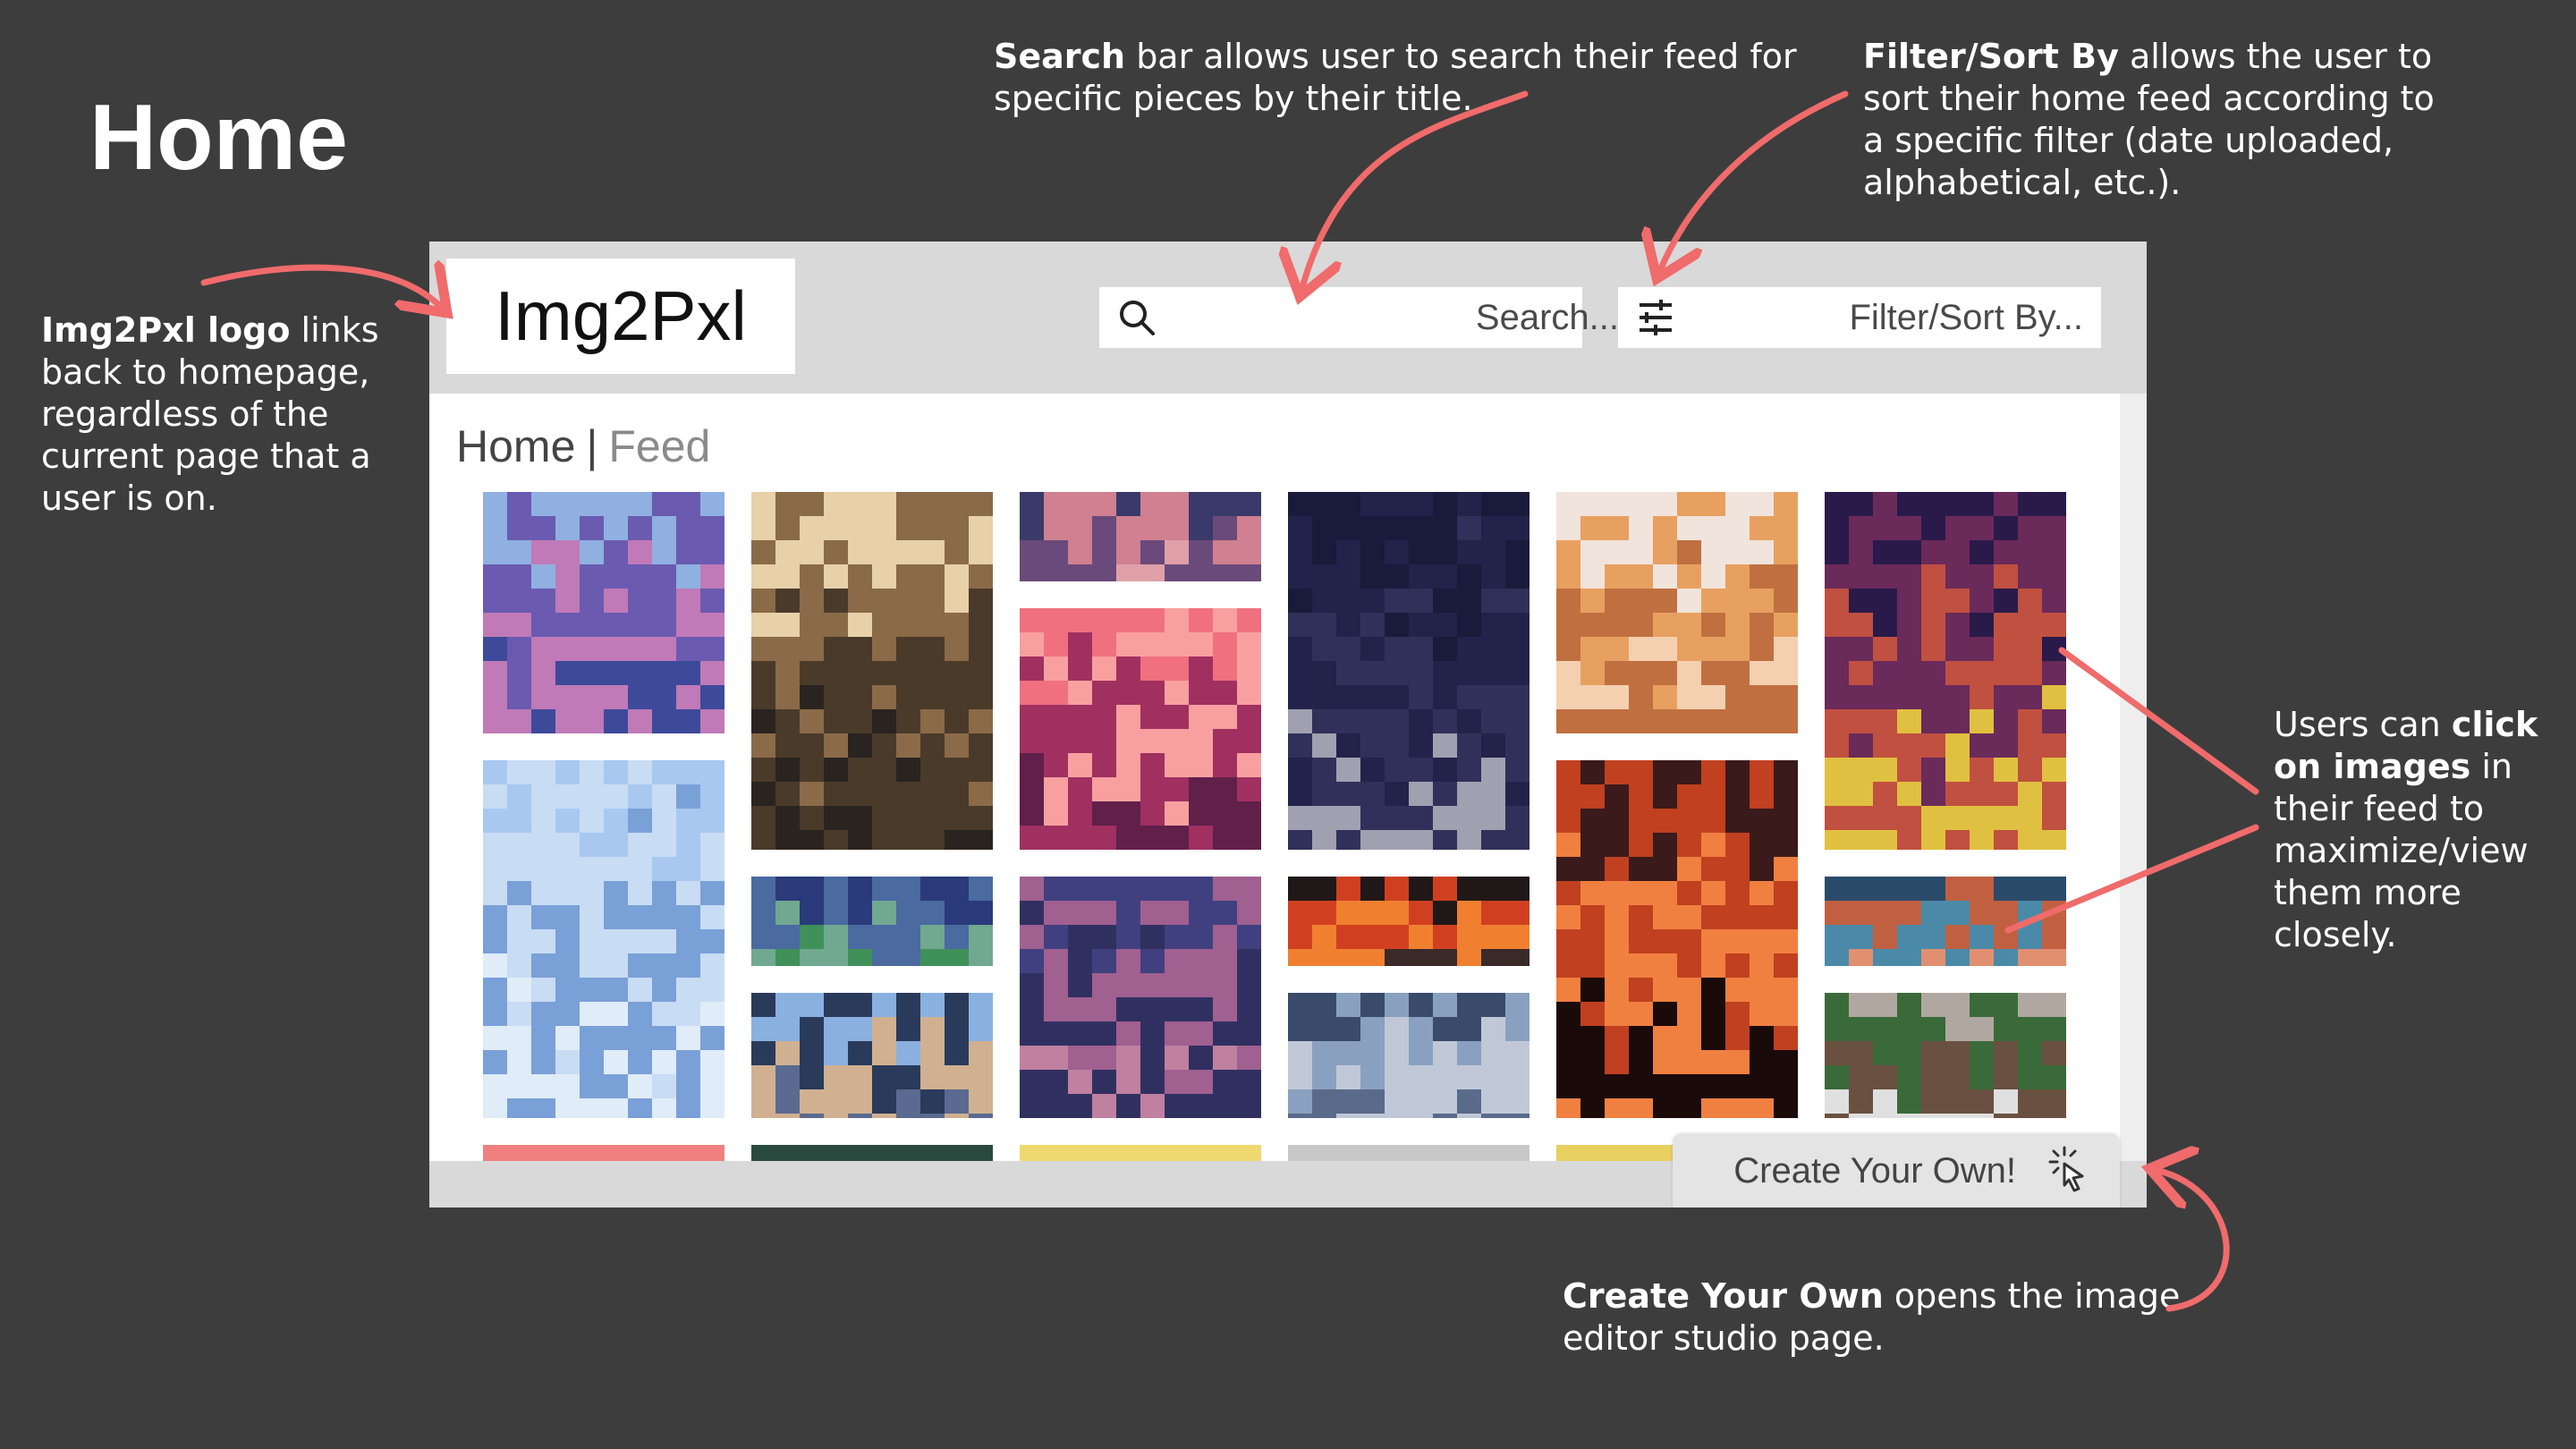  Describe the element at coordinates (515, 446) in the screenshot. I see `breadcrumb-home: Home` at that location.